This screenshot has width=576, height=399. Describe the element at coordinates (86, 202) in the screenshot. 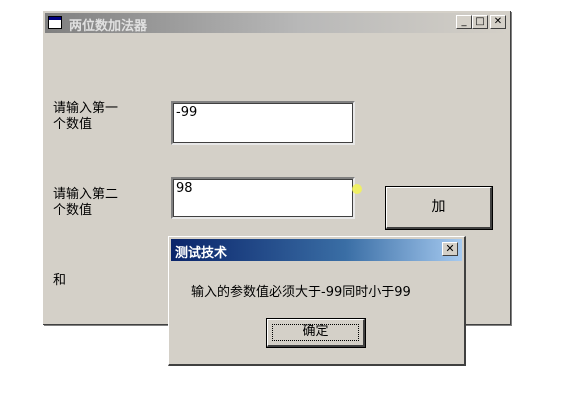

I see `second-number-label: 请输入第二 个数值` at that location.